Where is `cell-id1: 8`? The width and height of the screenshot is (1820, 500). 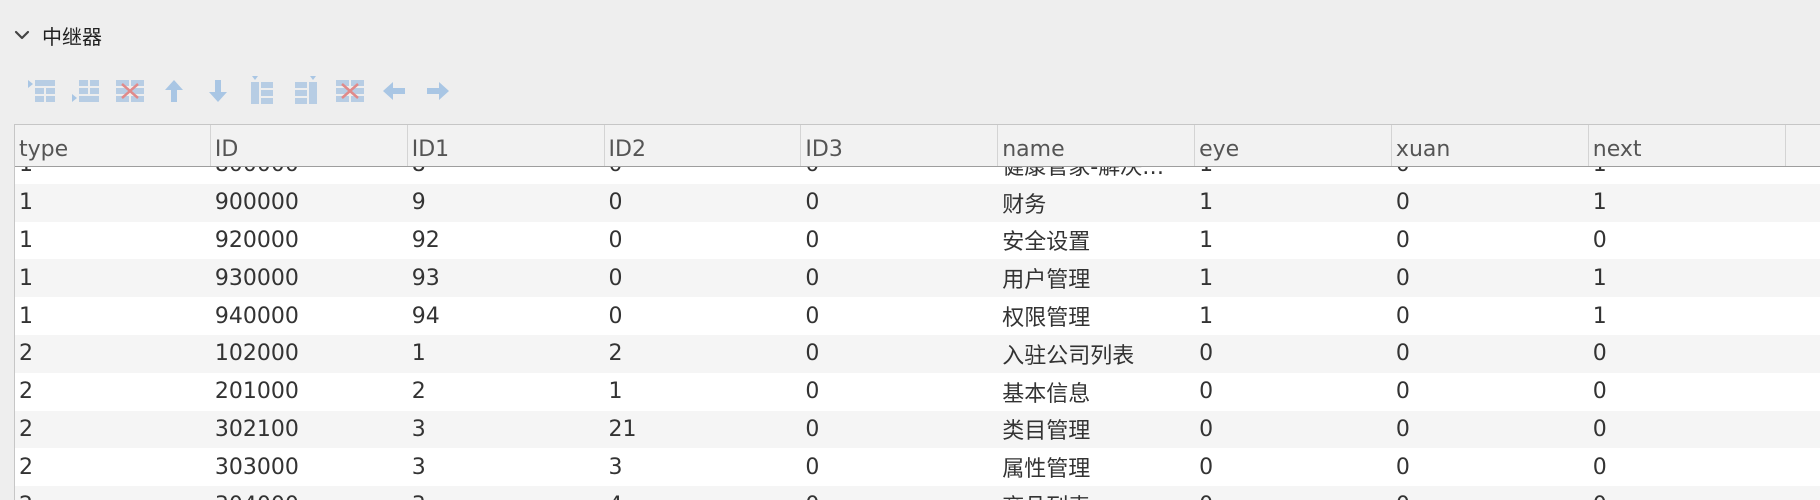 cell-id1: 8 is located at coordinates (506, 175).